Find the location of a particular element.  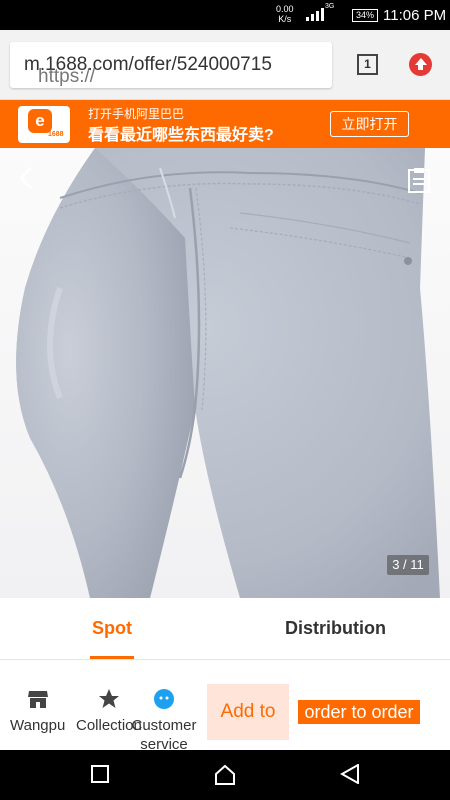

battery-indicator: 34% is located at coordinates (365, 15).